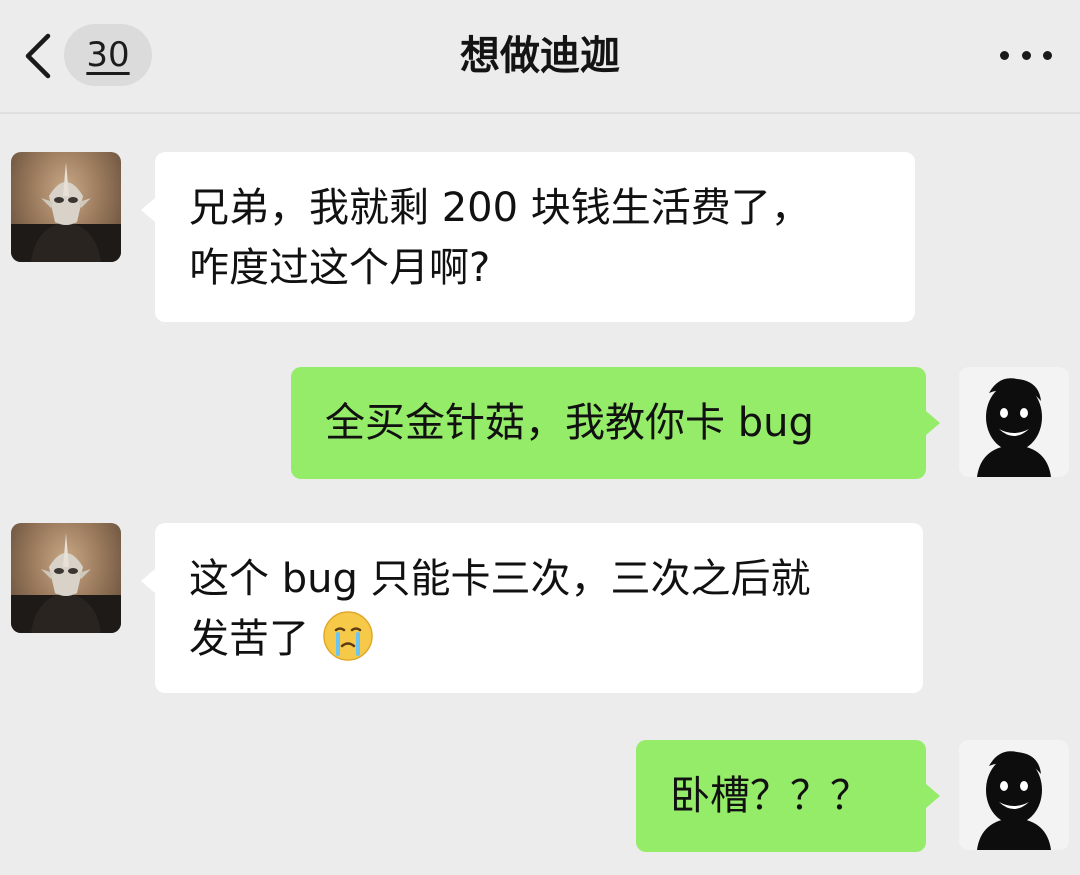 This screenshot has height=875, width=1080. I want to click on unread-count: 30, so click(108, 55).